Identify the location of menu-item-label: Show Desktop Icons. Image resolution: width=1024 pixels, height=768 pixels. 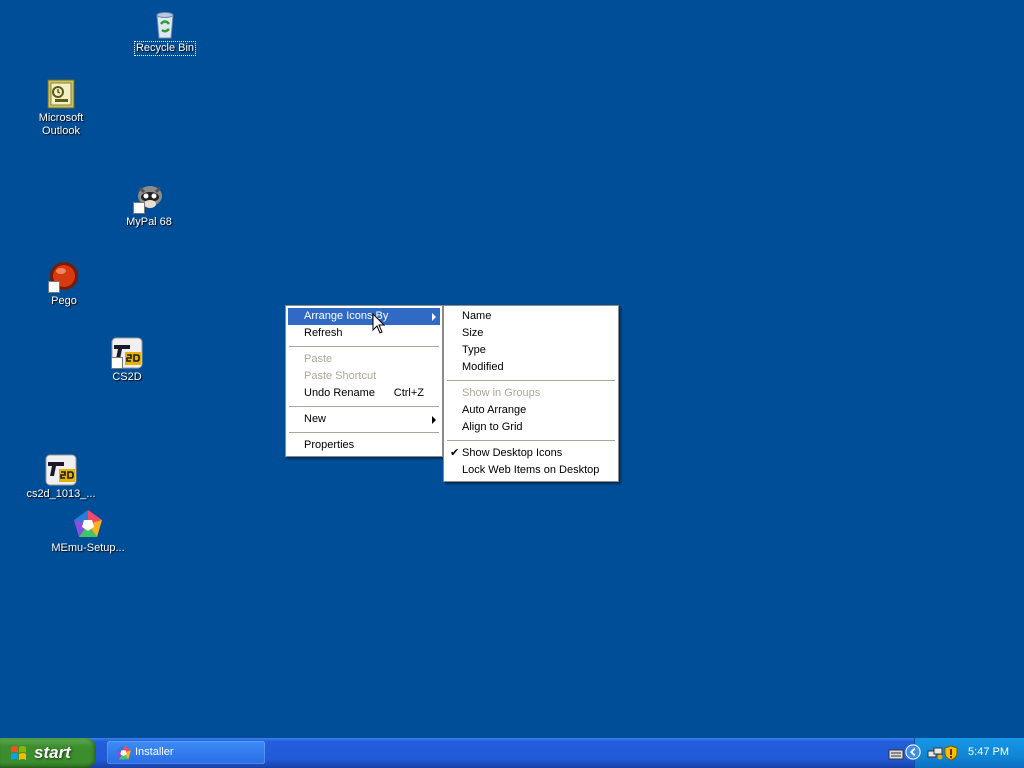
(512, 453).